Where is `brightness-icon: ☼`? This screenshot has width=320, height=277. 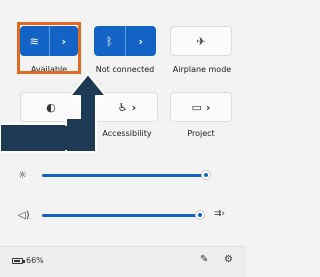 brightness-icon: ☼ is located at coordinates (22, 175).